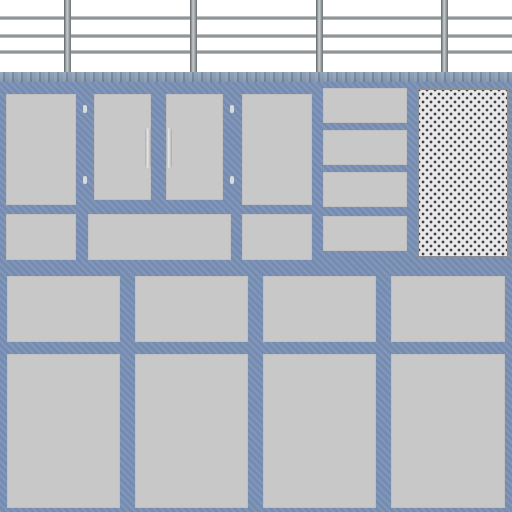 This screenshot has height=512, width=512. What do you see at coordinates (463, 173) in the screenshot?
I see `perforated-vent-panel` at bounding box center [463, 173].